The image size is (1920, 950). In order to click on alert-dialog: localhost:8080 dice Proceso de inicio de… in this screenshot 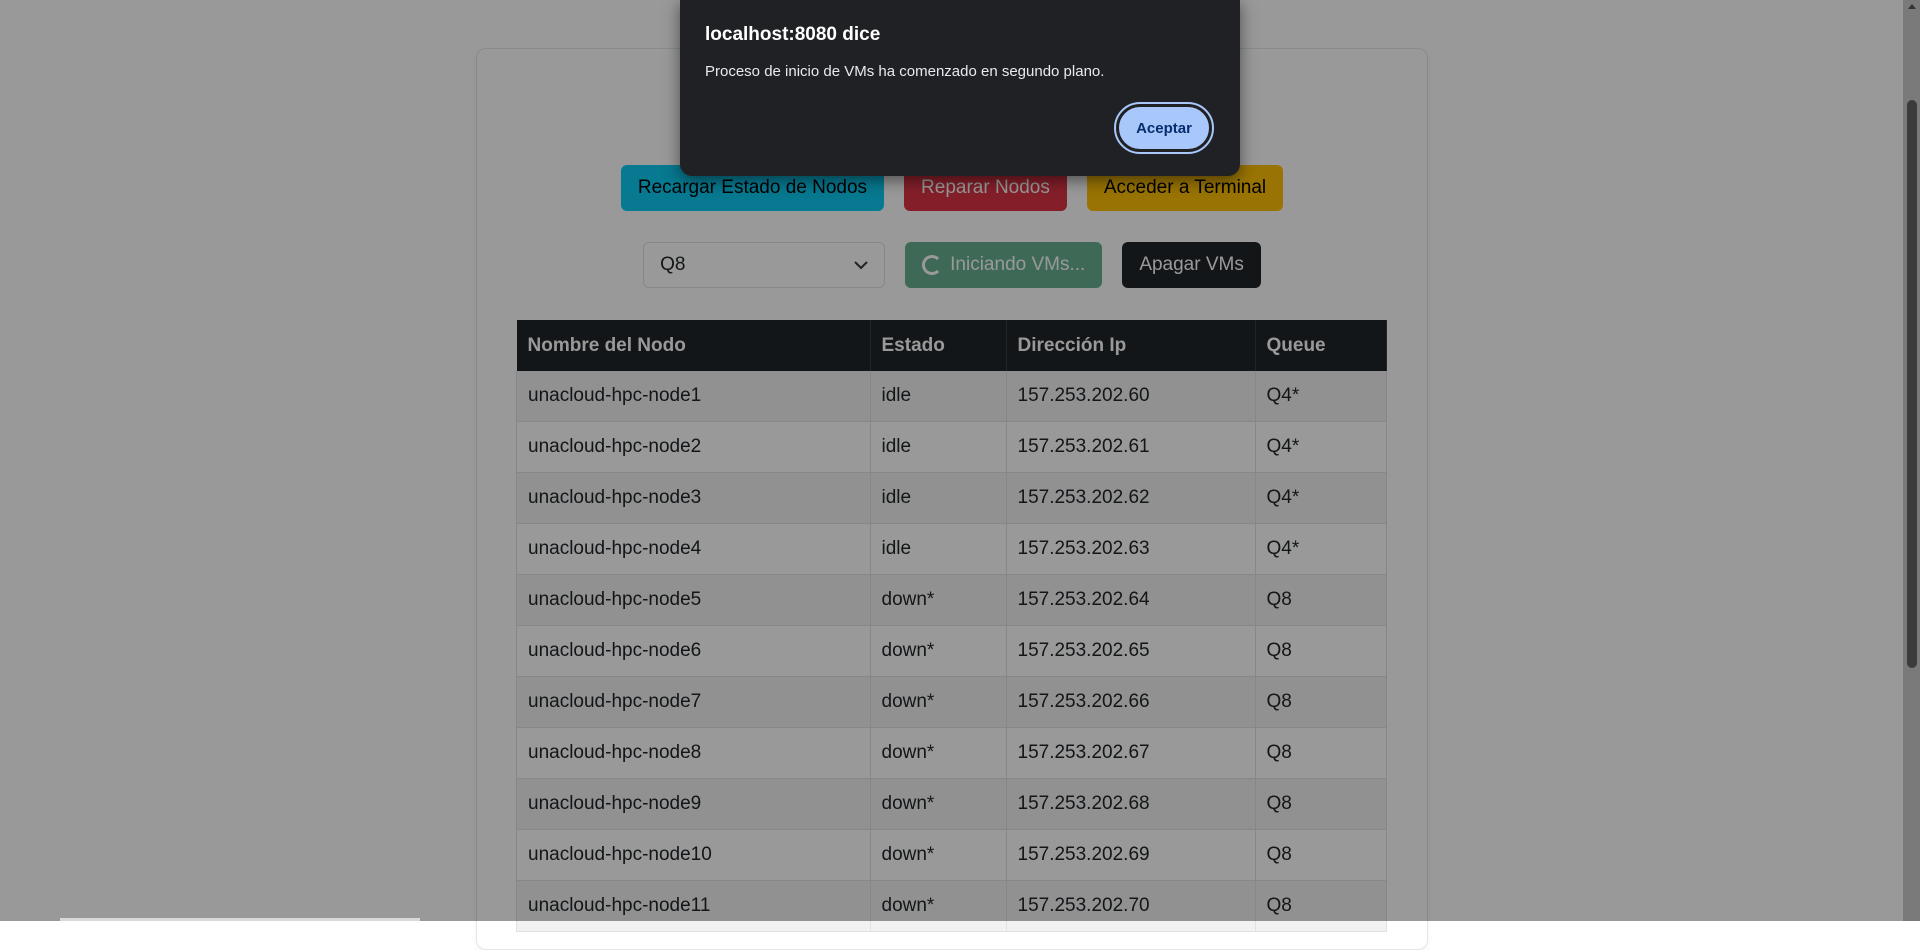, I will do `click(960, 88)`.